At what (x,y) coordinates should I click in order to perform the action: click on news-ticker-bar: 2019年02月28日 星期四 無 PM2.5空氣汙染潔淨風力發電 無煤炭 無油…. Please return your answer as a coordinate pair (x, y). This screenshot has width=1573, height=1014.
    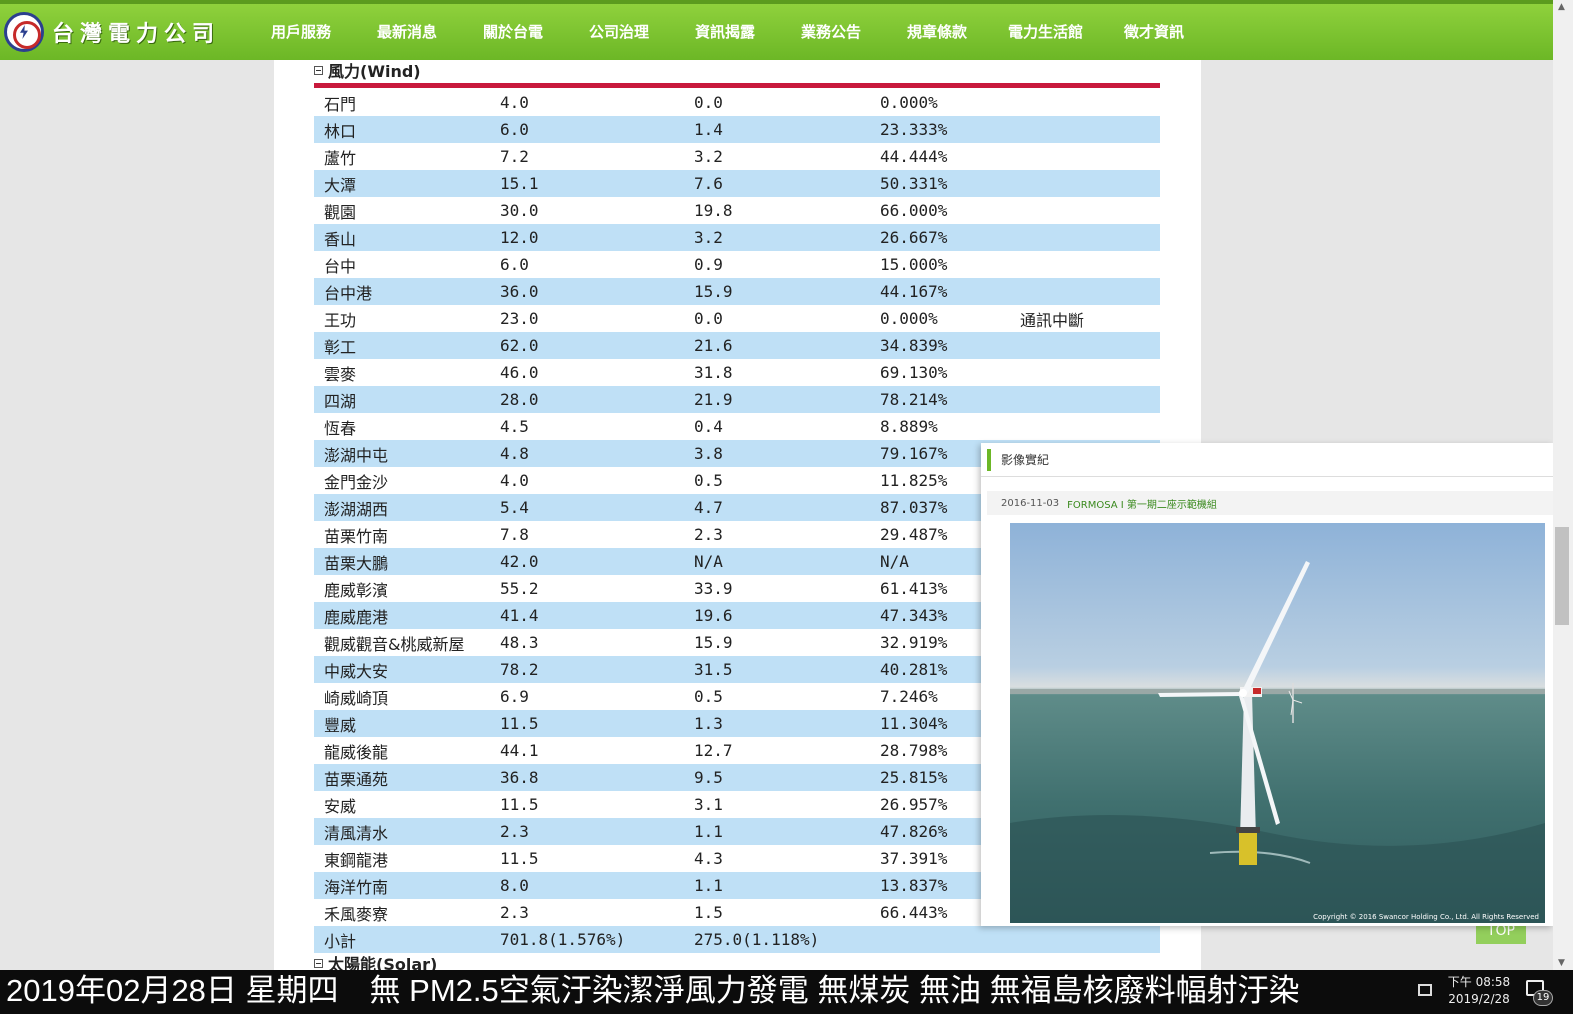
    Looking at the image, I should click on (786, 992).